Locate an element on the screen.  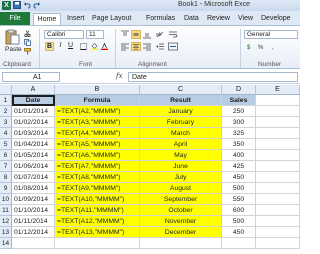
align-middle-icon is located at coordinates (136, 34).